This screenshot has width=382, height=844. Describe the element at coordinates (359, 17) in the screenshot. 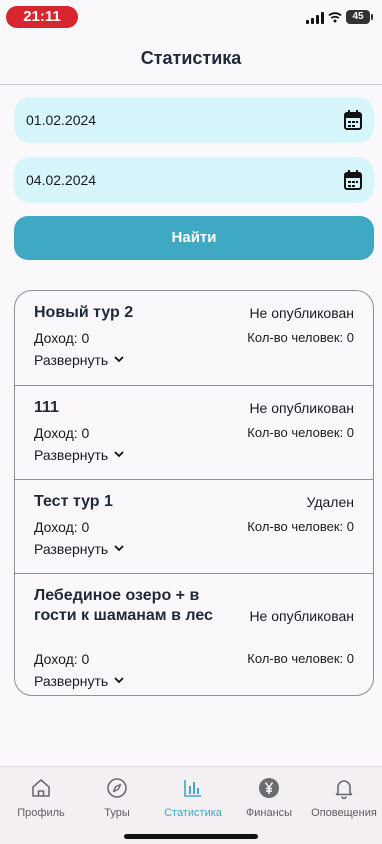

I see `battery-indicator: 45` at that location.